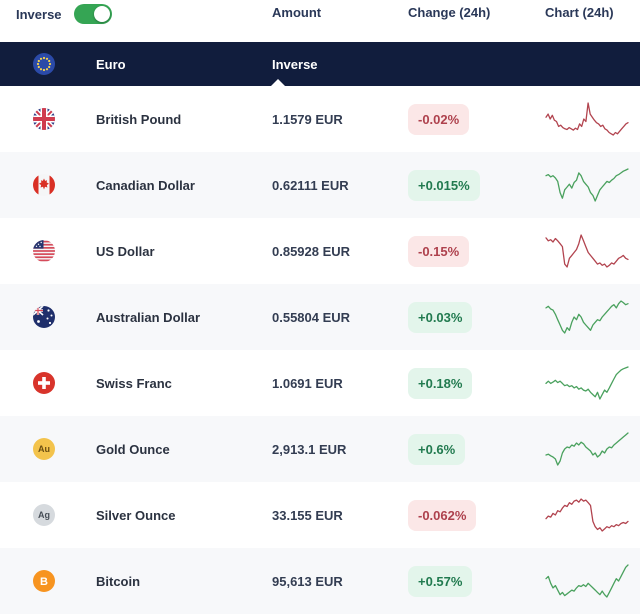  Describe the element at coordinates (311, 251) in the screenshot. I see `amount-value: 0.85928 EUR` at that location.